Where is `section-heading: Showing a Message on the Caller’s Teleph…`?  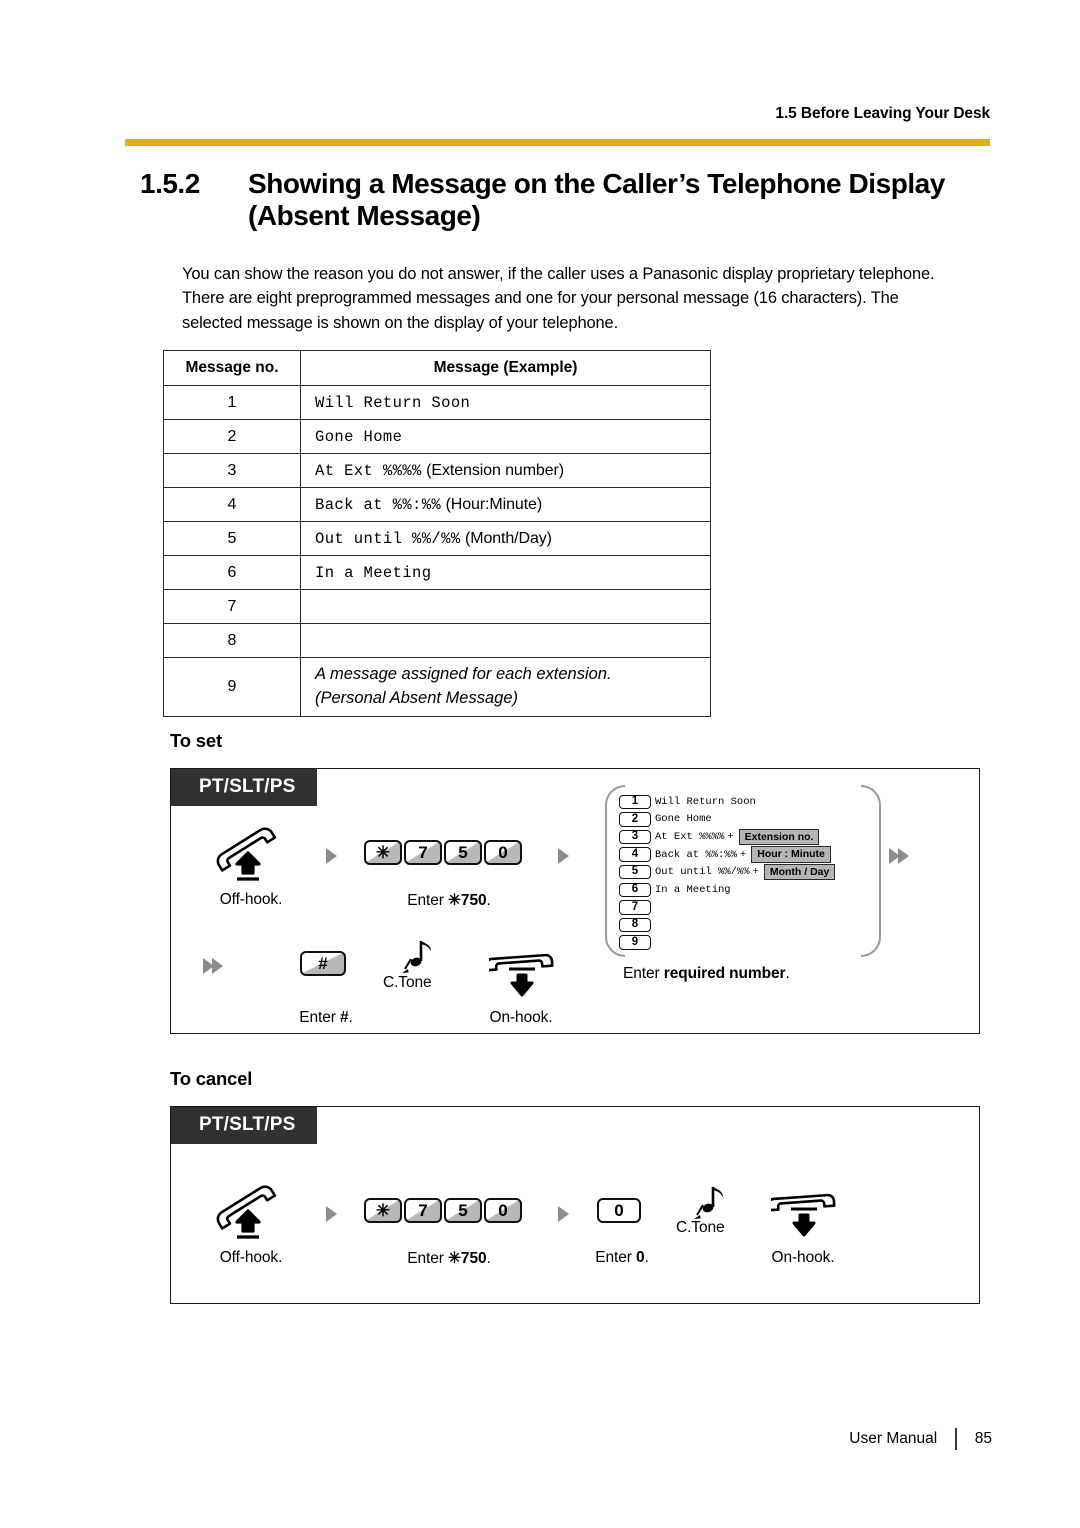 section-heading: Showing a Message on the Caller’s Teleph… is located at coordinates (596, 200).